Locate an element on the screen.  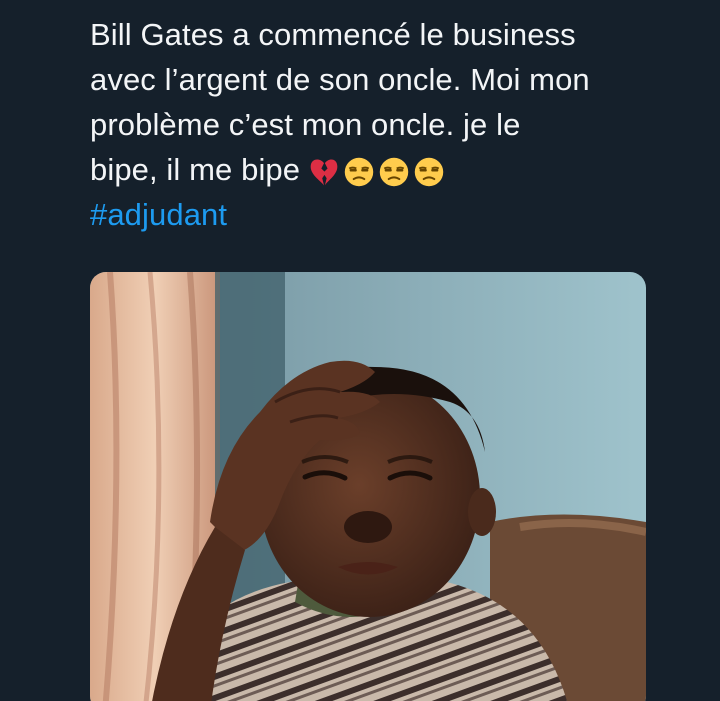
tweet-text-line-4-text: bipe, il me bipe is located at coordinates (195, 169).